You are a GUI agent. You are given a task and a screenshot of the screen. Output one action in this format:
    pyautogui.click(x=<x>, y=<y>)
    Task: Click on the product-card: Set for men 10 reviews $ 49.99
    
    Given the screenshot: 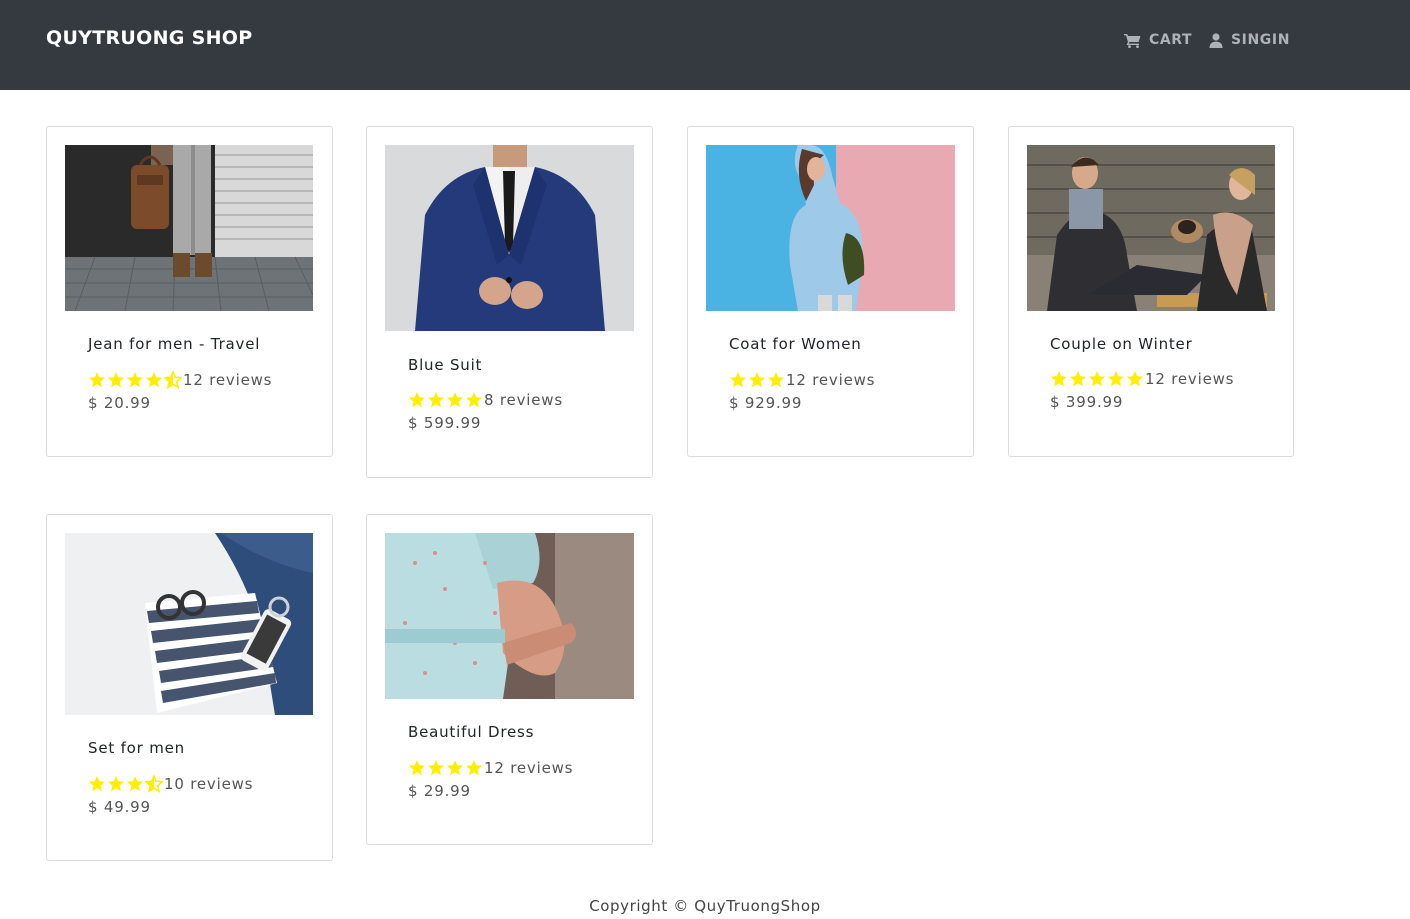 What is the action you would take?
    pyautogui.click(x=189, y=687)
    